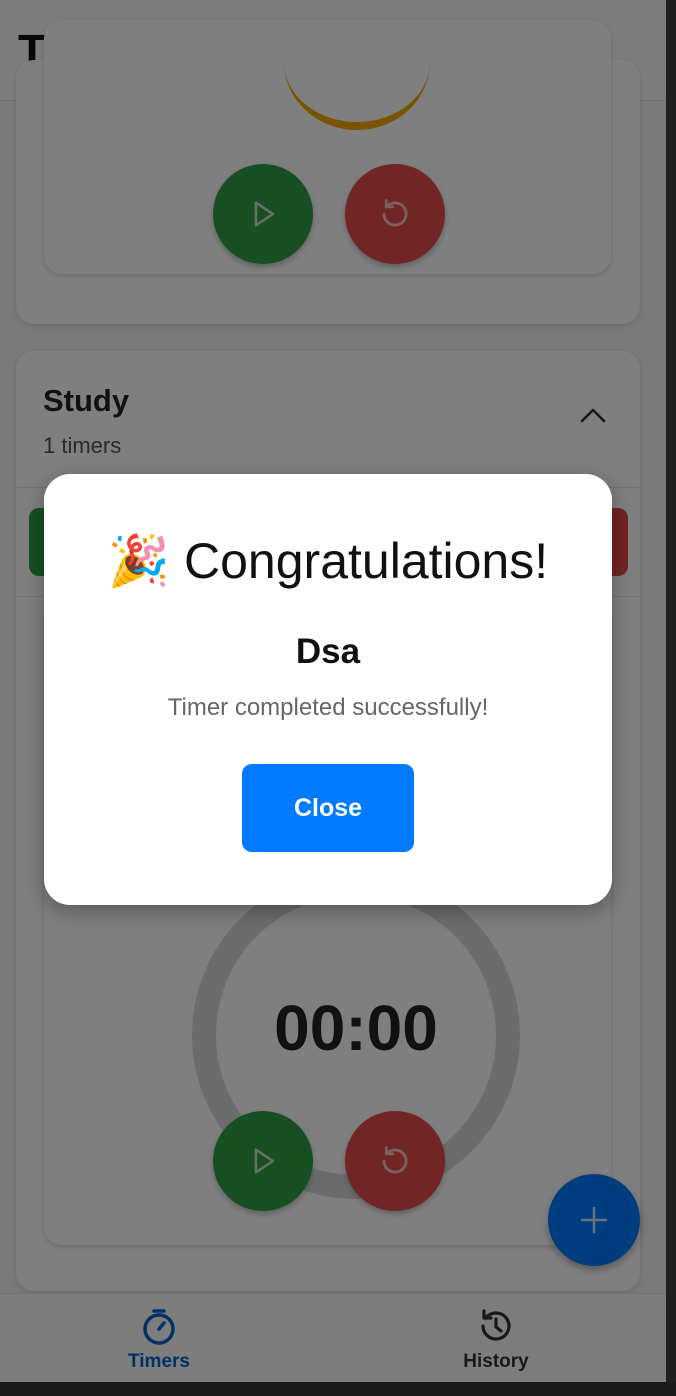  Describe the element at coordinates (328, 651) in the screenshot. I see `timer-name: Dsa` at that location.